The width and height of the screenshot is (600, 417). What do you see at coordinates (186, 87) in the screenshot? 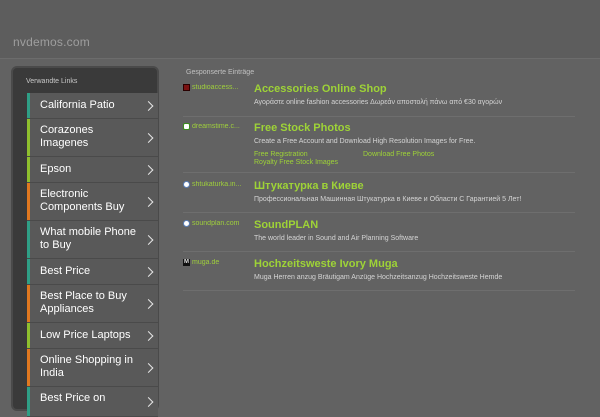
I see `red-square-icon` at bounding box center [186, 87].